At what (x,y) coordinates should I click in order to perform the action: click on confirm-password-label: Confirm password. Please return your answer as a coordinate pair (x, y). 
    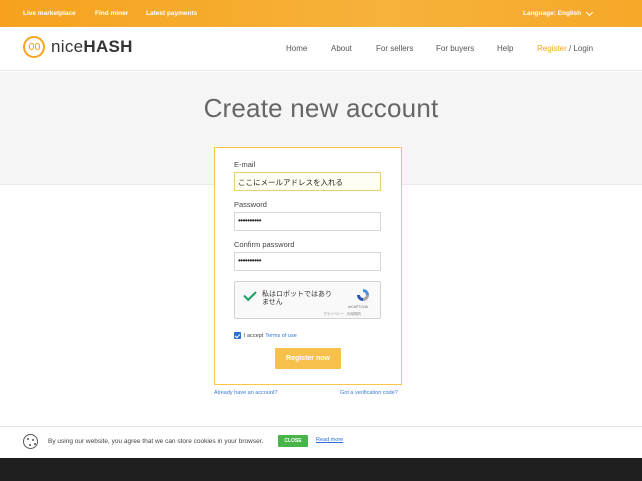
    Looking at the image, I should click on (264, 244).